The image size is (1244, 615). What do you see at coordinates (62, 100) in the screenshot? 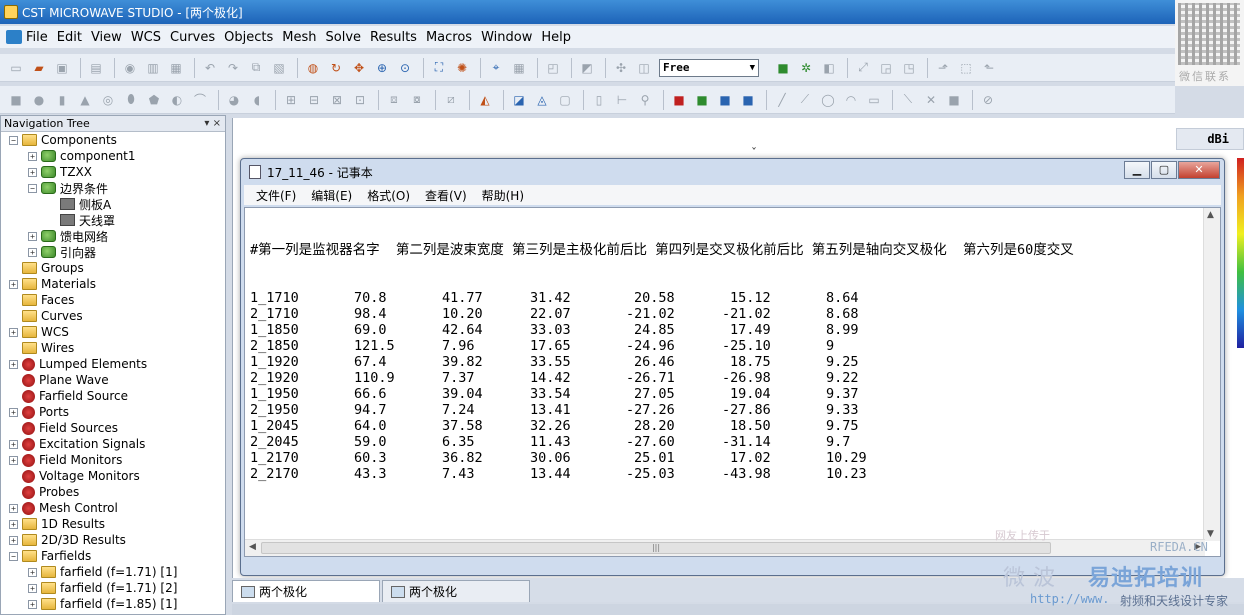
I see `cylinder-icon: ▮` at bounding box center [62, 100].